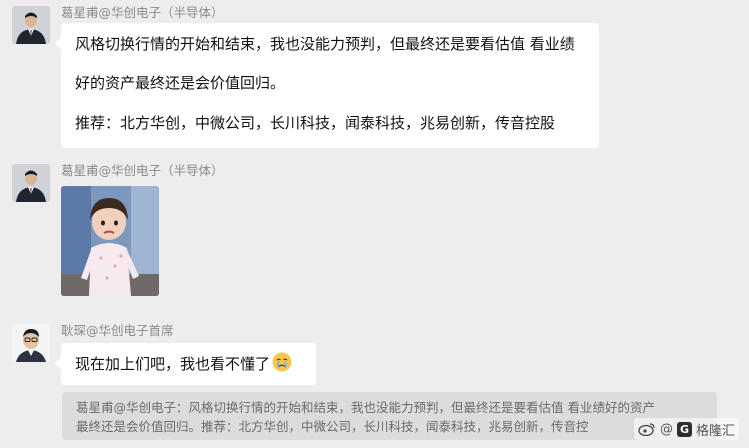 The width and height of the screenshot is (749, 448). I want to click on watermark: @ G 格隆汇, so click(686, 429).